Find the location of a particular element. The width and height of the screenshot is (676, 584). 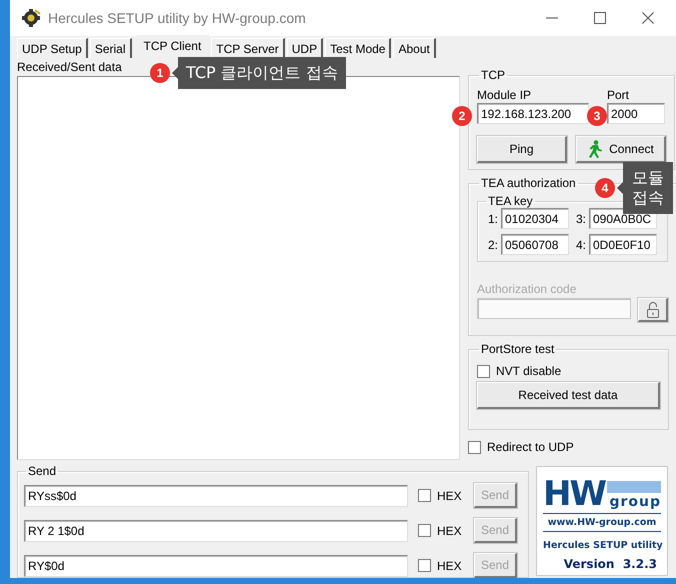

tab: About is located at coordinates (414, 48).